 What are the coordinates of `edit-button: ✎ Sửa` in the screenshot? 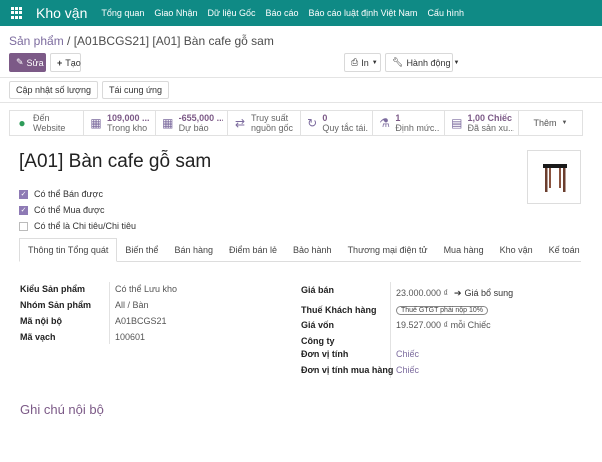 It's located at (27, 62).